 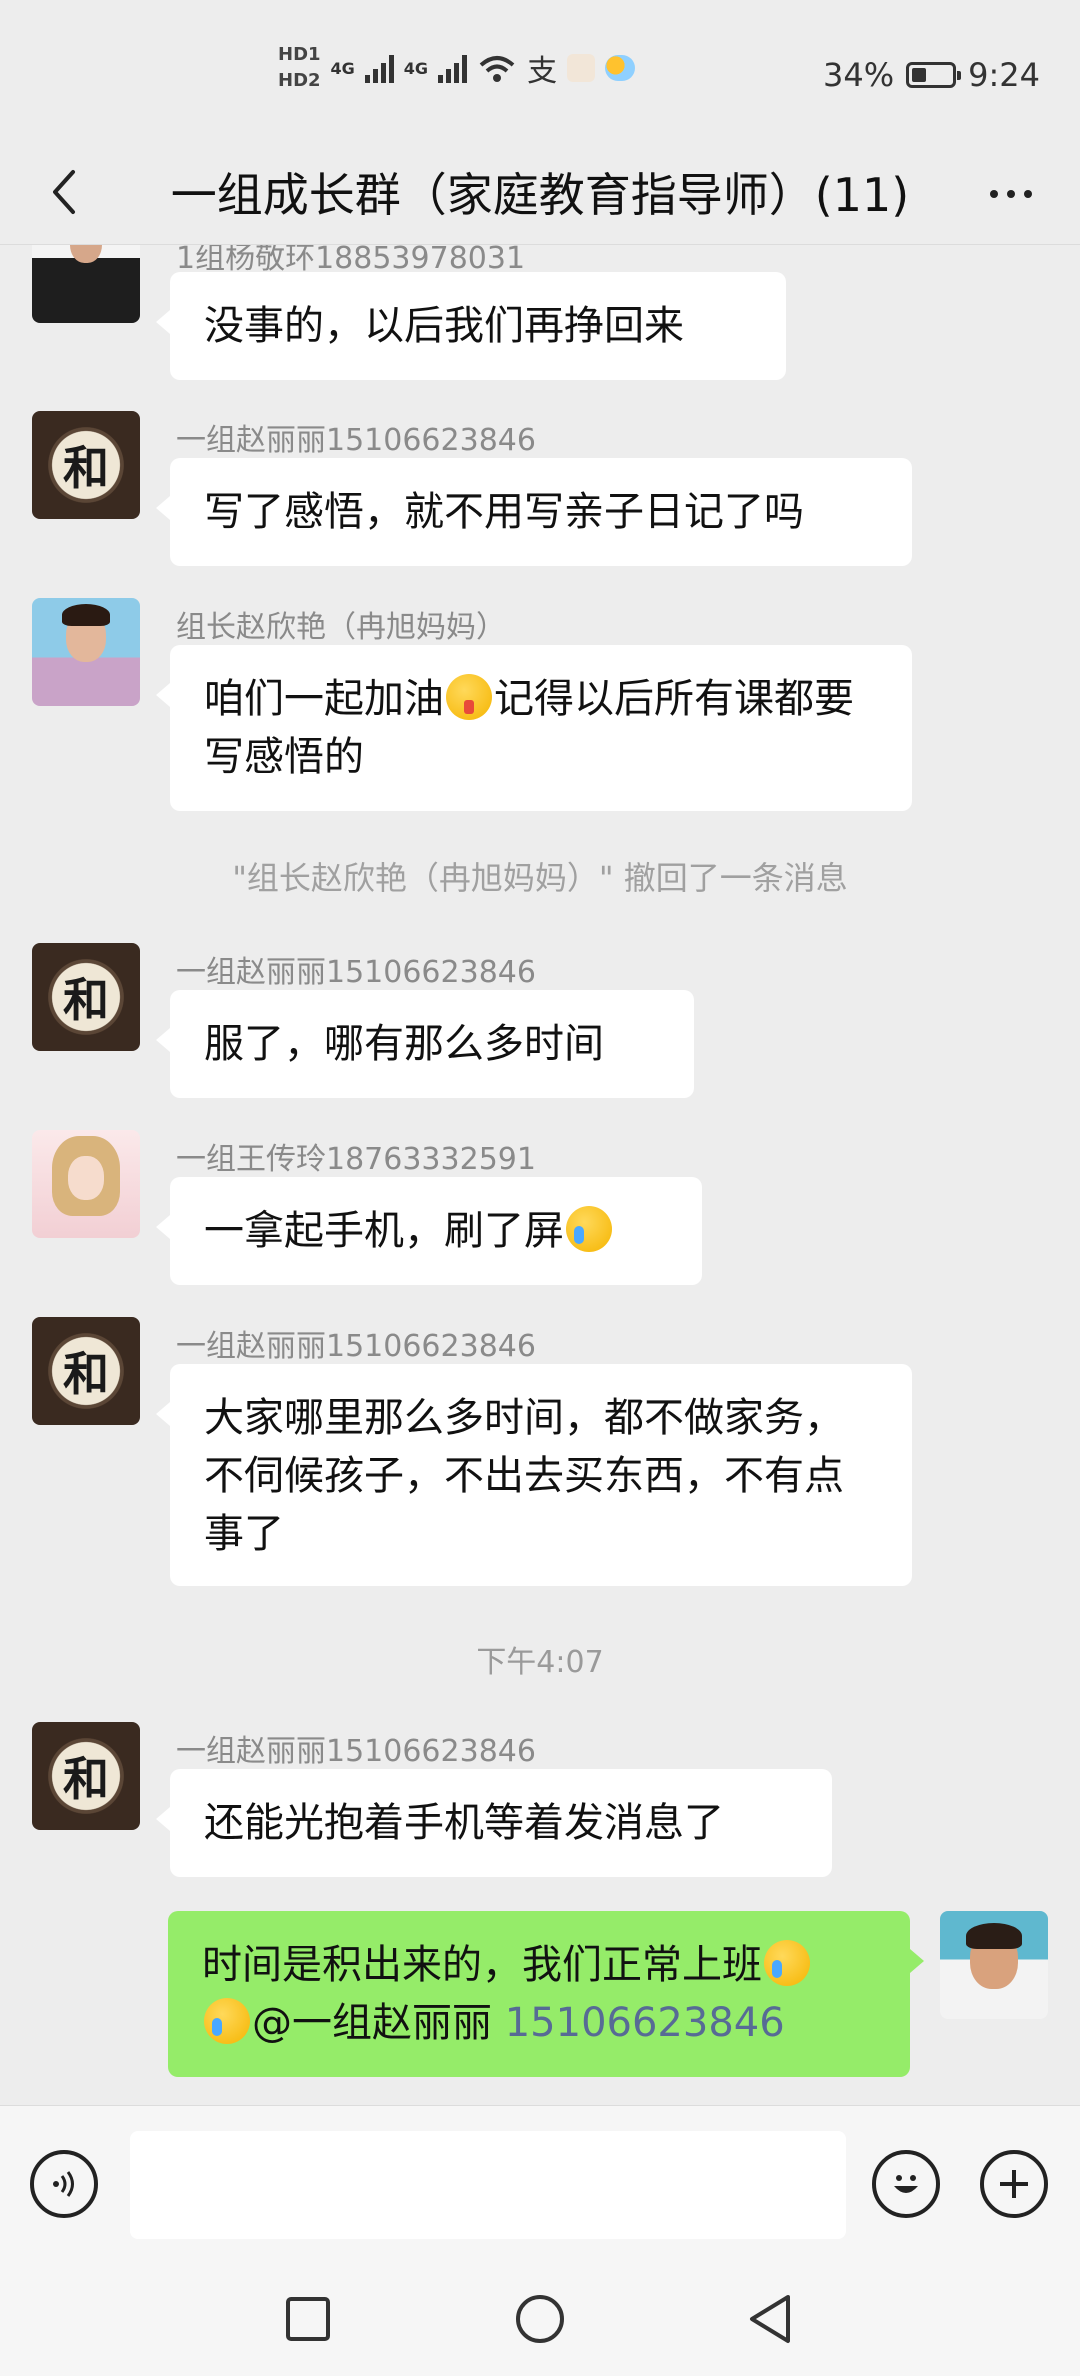 I want to click on home-button, so click(x=540, y=2319).